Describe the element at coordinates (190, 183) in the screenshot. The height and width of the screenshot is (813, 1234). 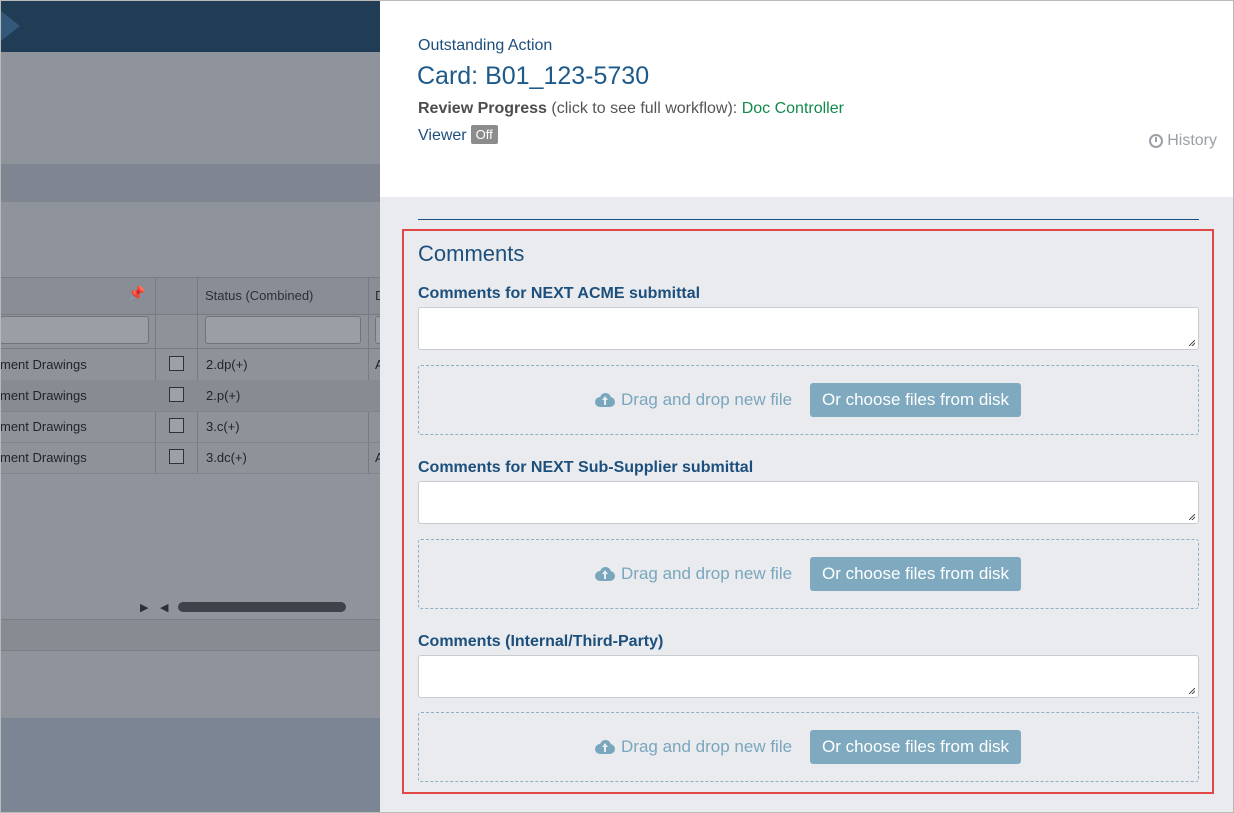
I see `toolbar-stripe` at that location.